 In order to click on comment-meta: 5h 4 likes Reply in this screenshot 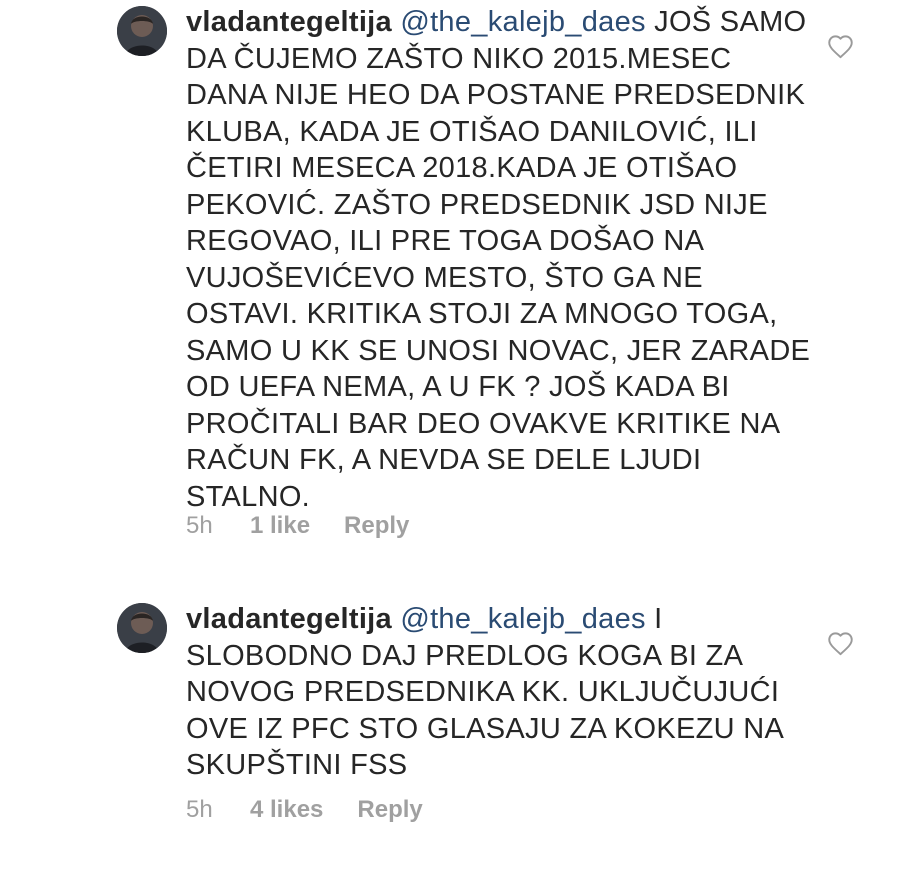, I will do `click(304, 810)`.